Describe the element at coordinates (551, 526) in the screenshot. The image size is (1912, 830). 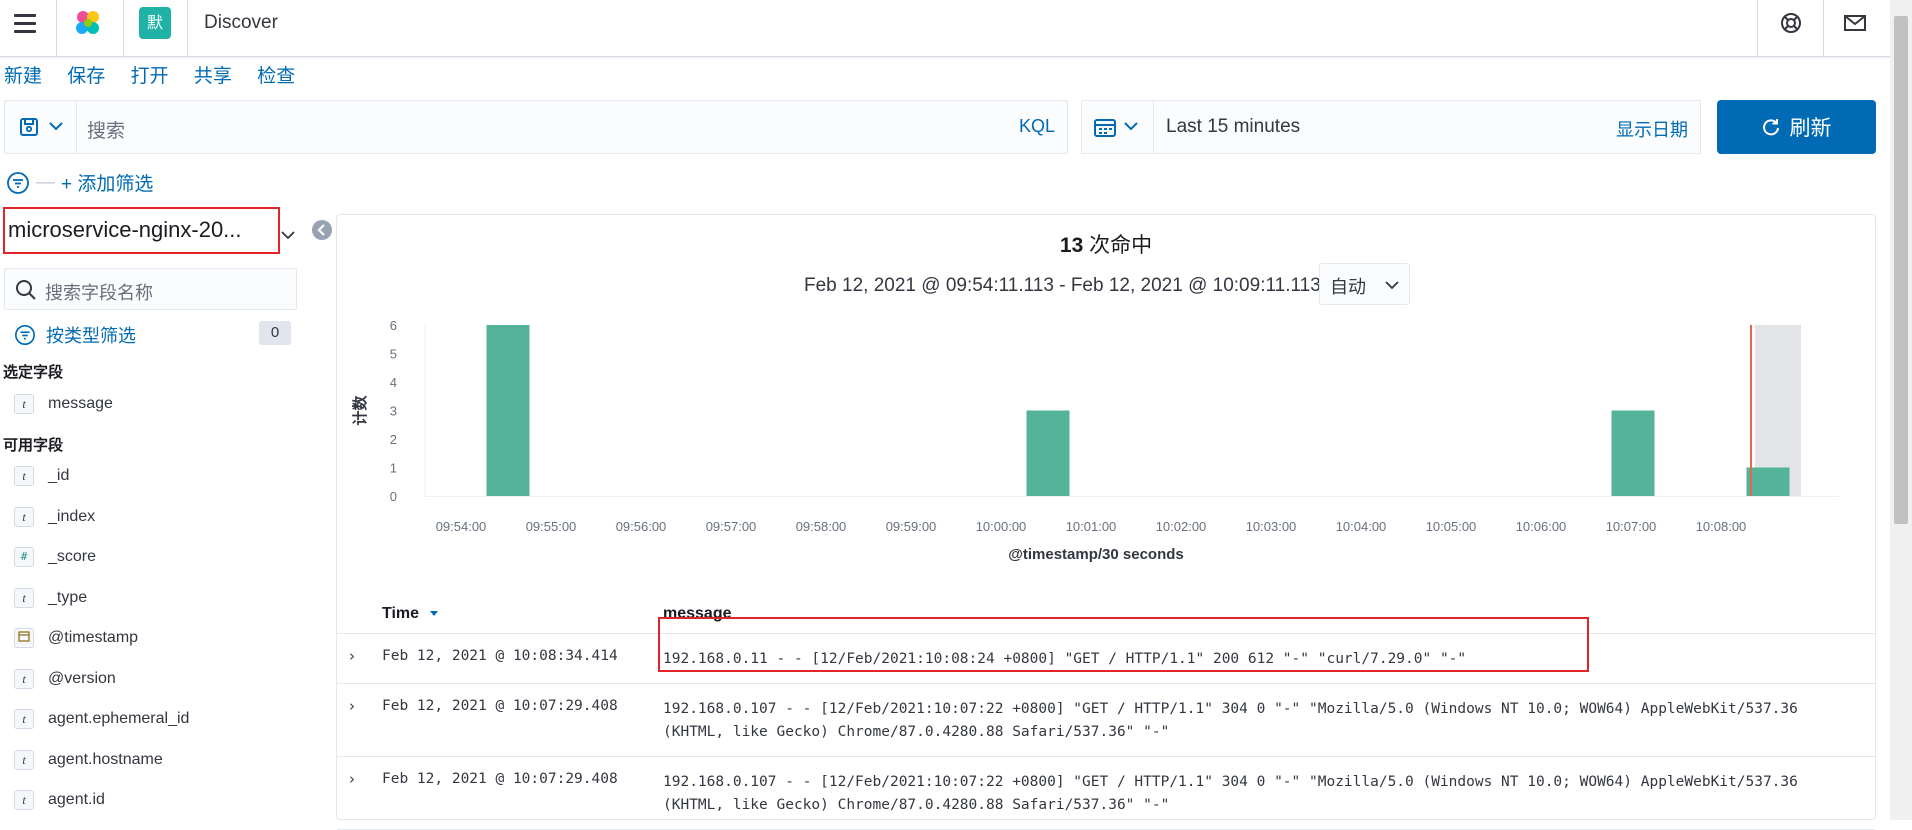
I see `x-tick-label: 09:55:00` at that location.